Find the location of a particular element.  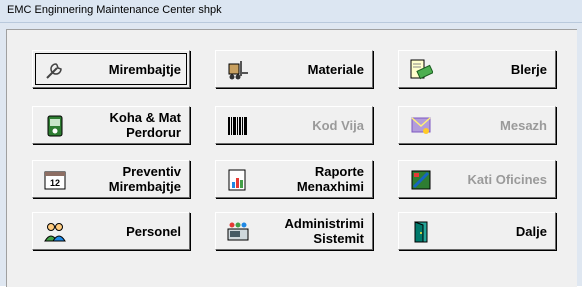

mirembajtje-button: Mirembajtje is located at coordinates (111, 69).